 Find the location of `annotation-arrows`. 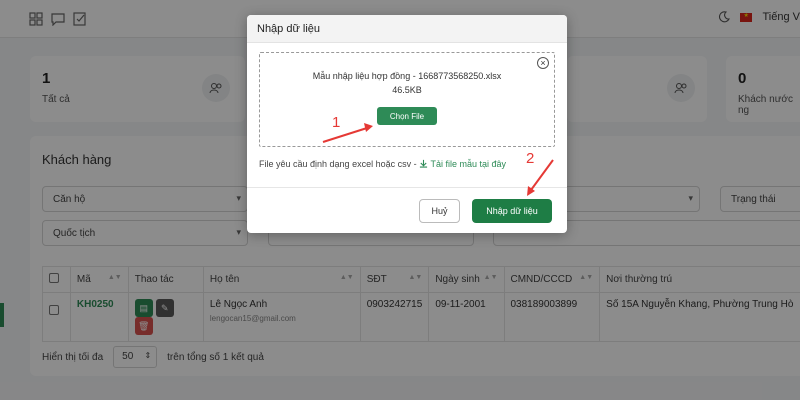

annotation-arrows is located at coordinates (438, 159).